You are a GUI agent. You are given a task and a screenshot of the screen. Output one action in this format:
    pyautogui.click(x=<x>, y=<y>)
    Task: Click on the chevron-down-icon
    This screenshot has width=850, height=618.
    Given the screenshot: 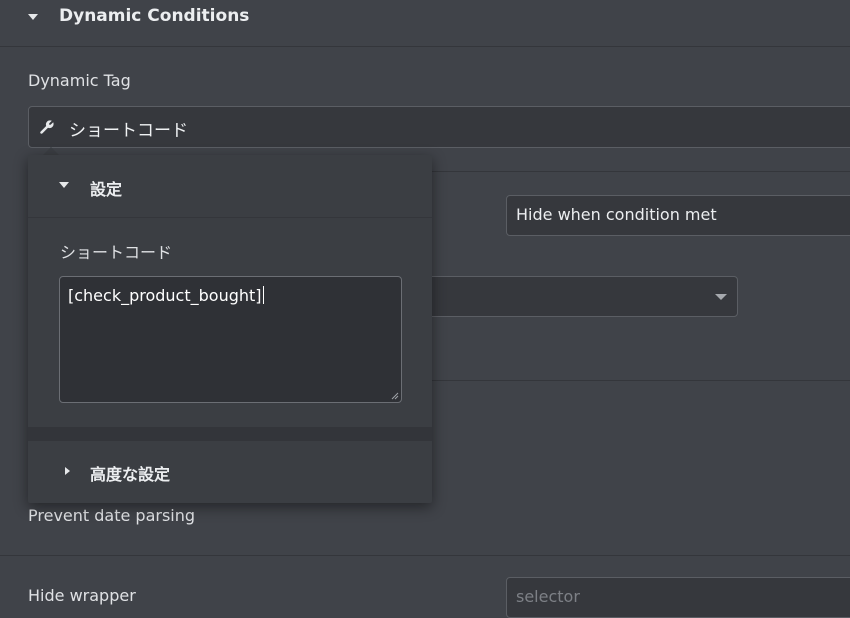 What is the action you would take?
    pyautogui.click(x=721, y=297)
    